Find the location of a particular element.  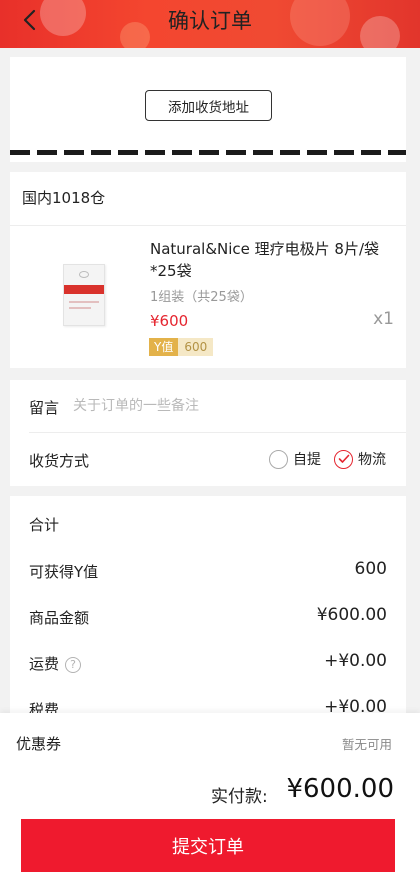

summary-row-value: 600 is located at coordinates (370, 569).